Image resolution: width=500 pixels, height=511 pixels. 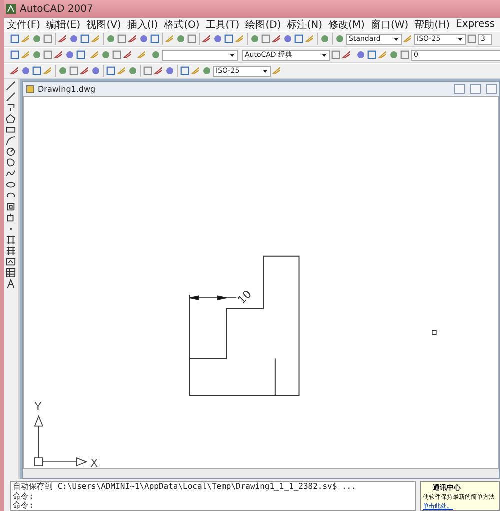 I want to click on menu-item: 窗口(W), so click(x=389, y=25).